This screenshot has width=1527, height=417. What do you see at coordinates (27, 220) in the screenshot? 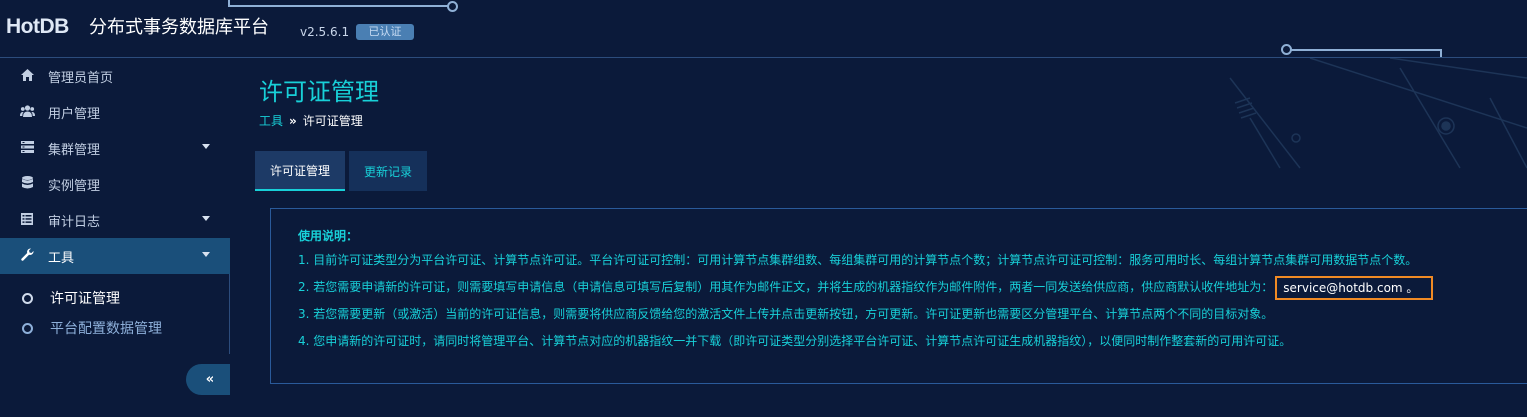
I see `list-alt-icon` at bounding box center [27, 220].